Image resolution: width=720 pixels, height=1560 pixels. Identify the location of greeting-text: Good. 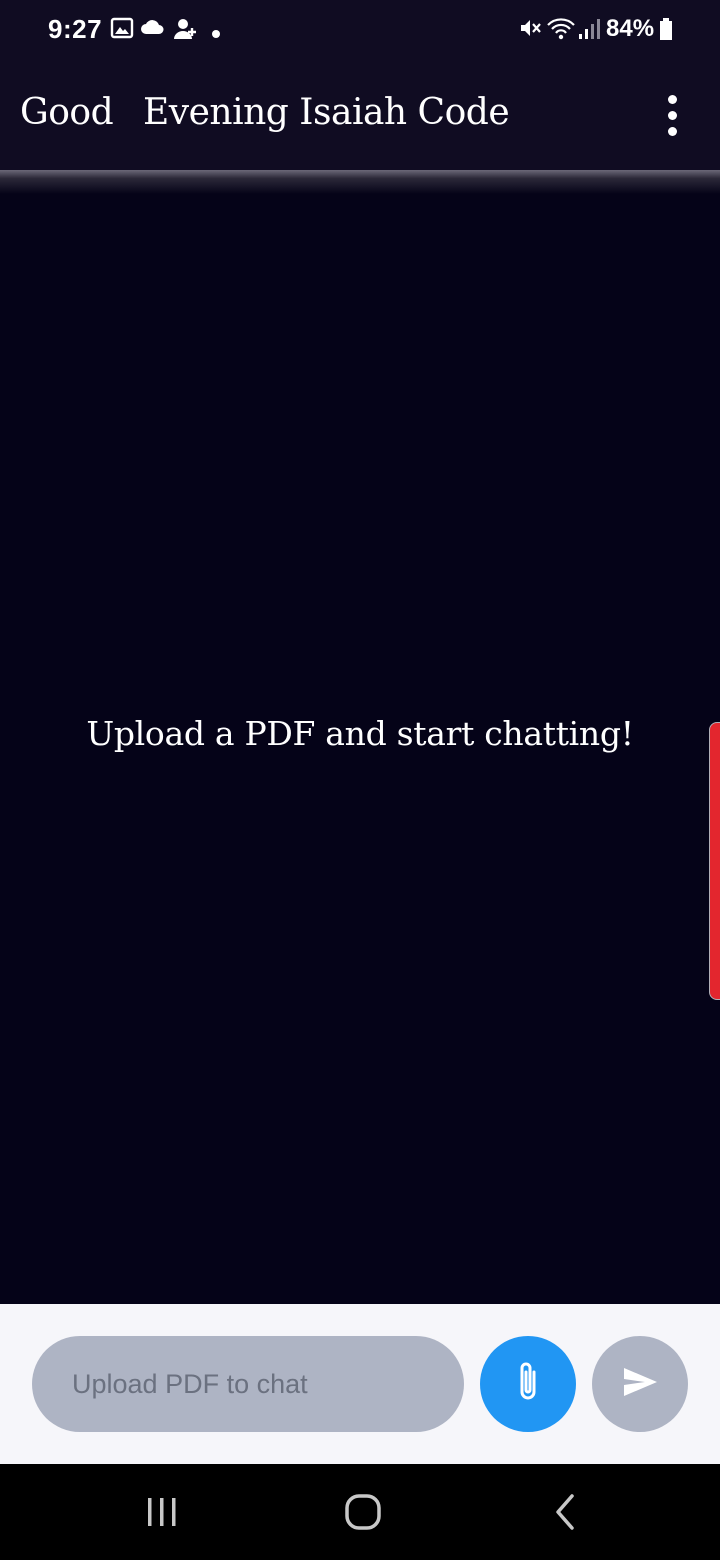
(67, 112).